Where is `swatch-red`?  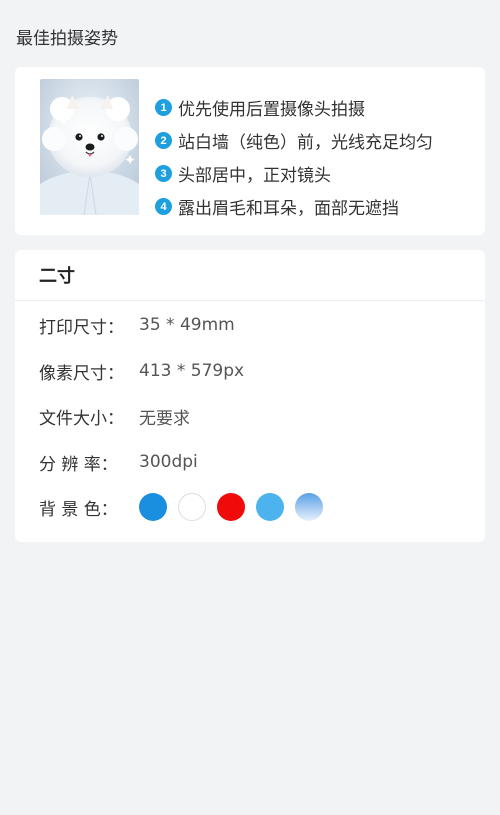
swatch-red is located at coordinates (231, 507).